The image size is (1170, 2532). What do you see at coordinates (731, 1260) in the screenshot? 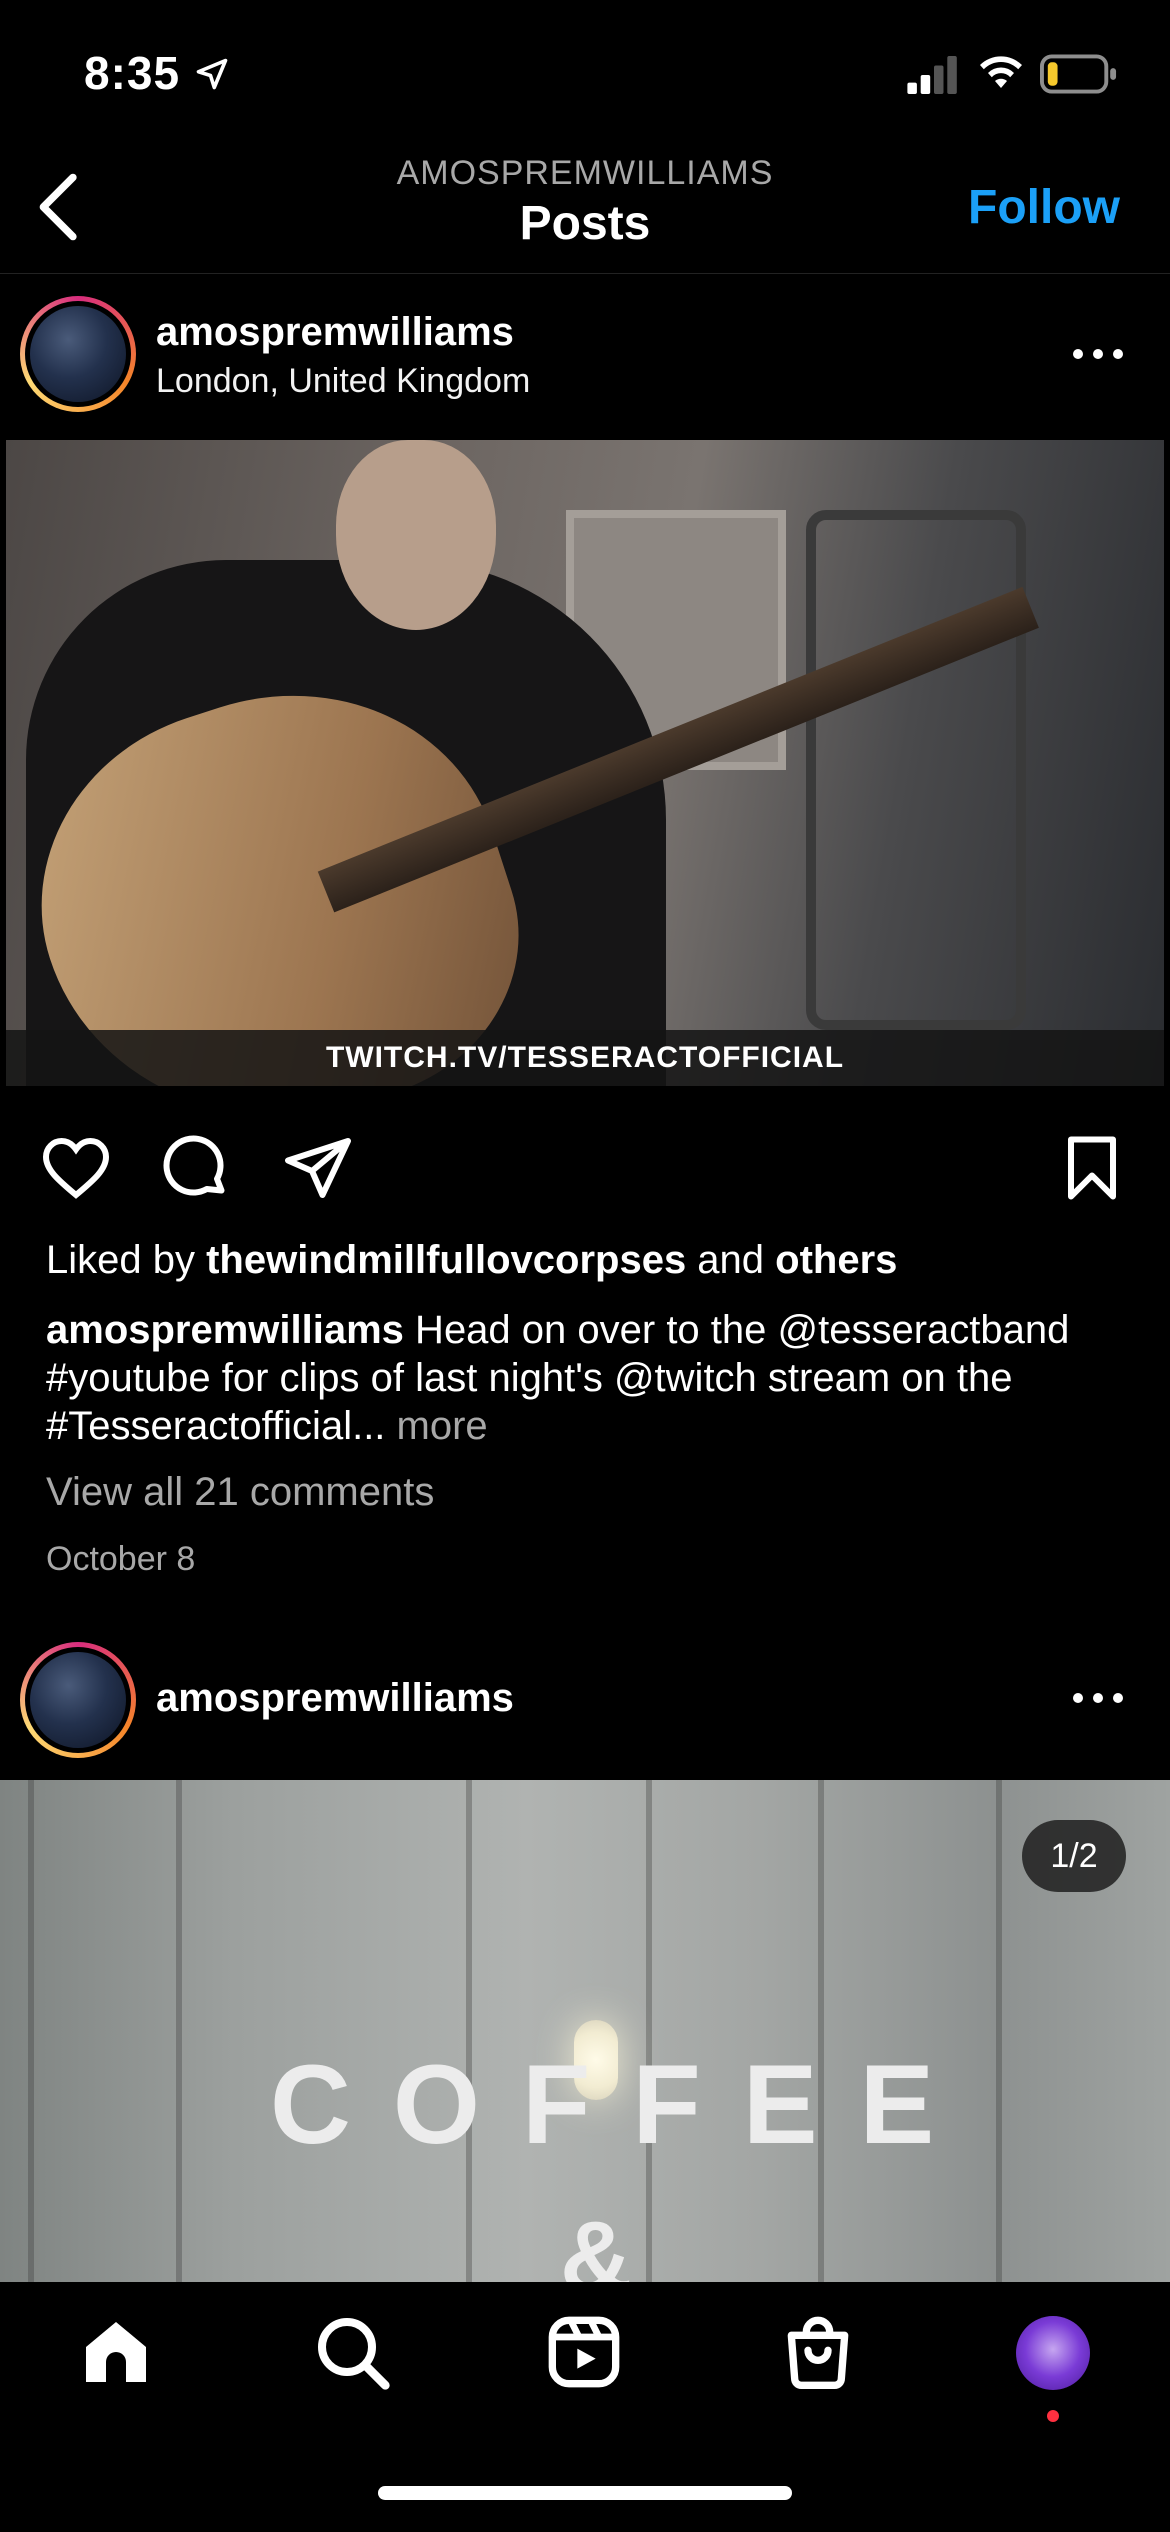
I see `liked-by-middle: and` at bounding box center [731, 1260].